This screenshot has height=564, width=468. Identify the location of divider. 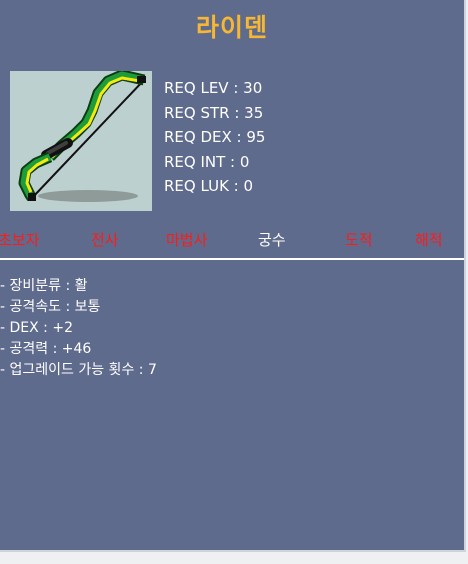
(232, 259).